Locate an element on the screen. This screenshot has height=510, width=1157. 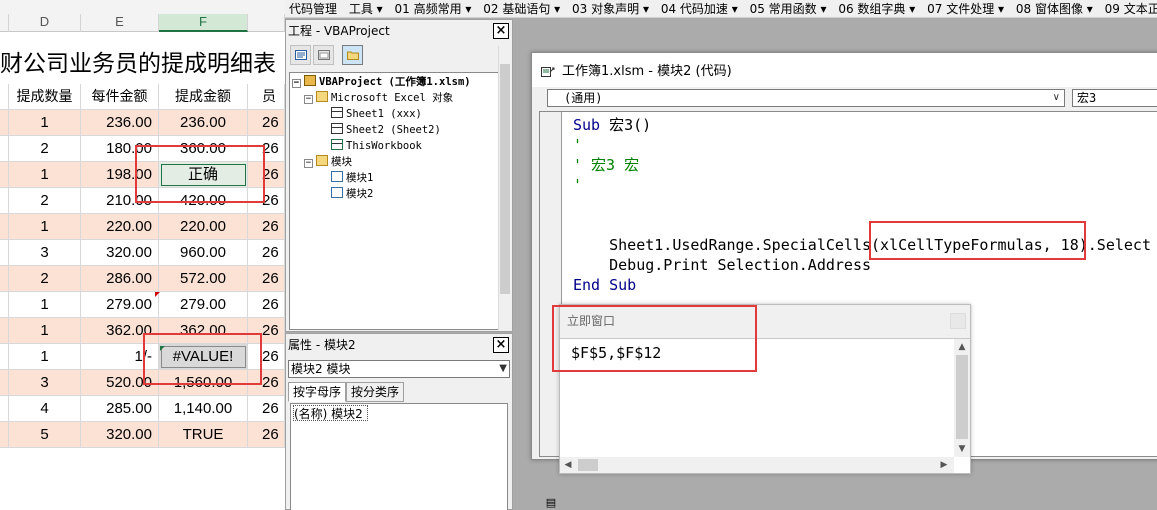
cell-price: 220.00 is located at coordinates (120, 227).